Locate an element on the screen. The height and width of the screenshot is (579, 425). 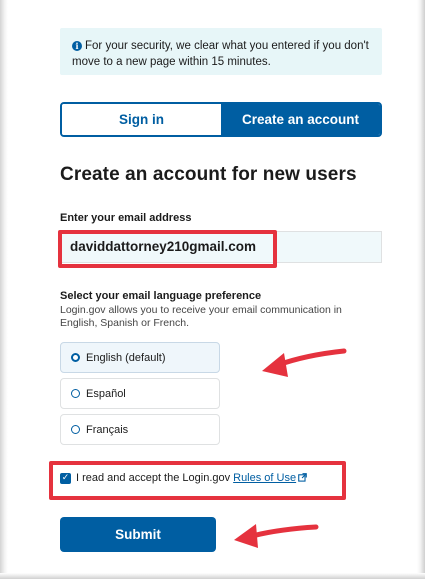
tab-create-account-label: Create an account is located at coordinates (300, 119).